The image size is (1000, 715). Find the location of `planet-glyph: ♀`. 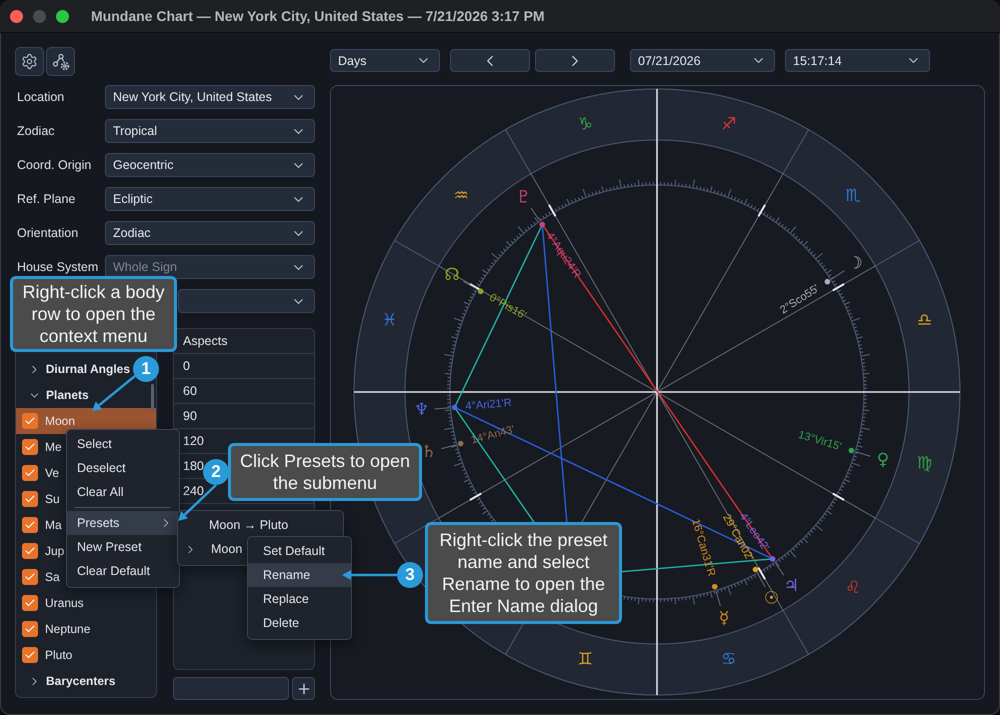

planet-glyph: ♀ is located at coordinates (883, 460).